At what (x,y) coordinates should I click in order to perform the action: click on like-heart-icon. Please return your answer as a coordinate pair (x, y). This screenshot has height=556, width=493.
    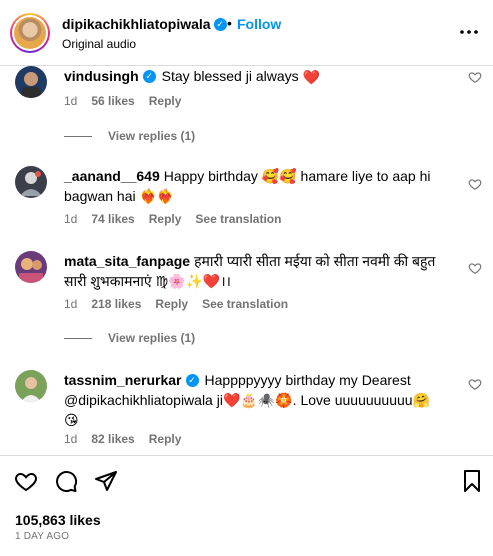
    Looking at the image, I should click on (26, 481).